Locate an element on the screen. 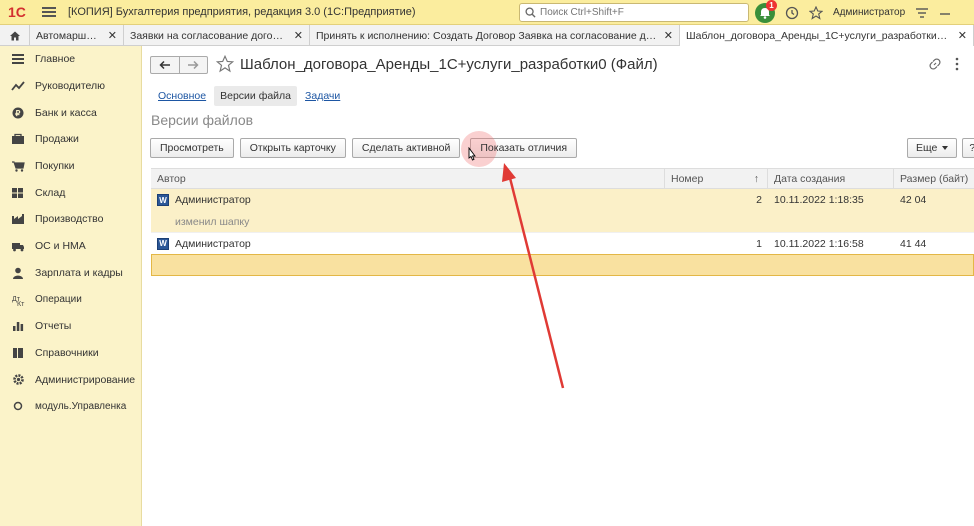 This screenshot has width=974, height=526. sidebar-item-payroll: Зарплата и кадры is located at coordinates (70, 273).